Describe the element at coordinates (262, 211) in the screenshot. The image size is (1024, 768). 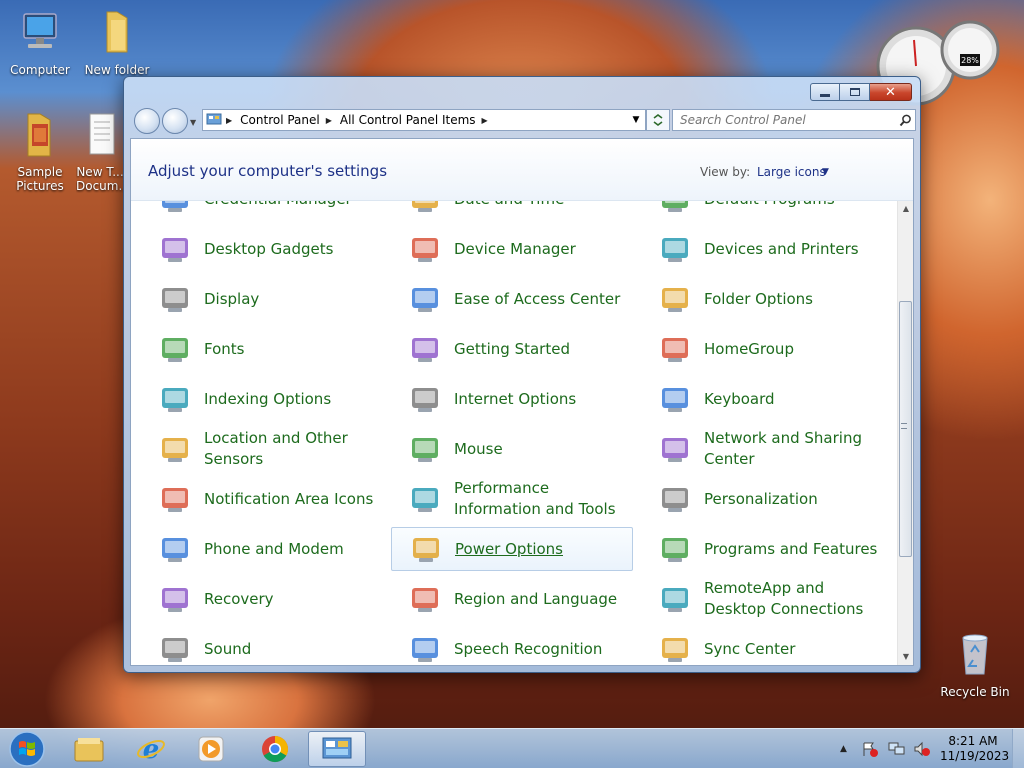
I see `control-panel-item: Credential Manager` at that location.